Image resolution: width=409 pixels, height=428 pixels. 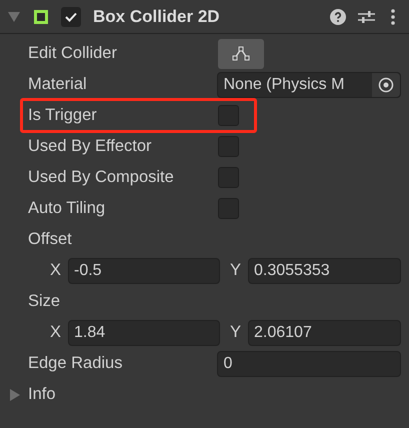 I want to click on component-title: Box Collider 2D, so click(x=156, y=17).